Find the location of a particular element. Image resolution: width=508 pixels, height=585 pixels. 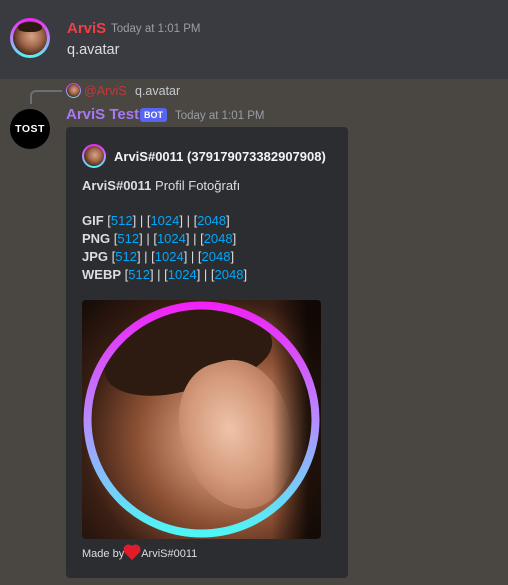

bot-timestamp: Today at 1:01 PM is located at coordinates (220, 116).